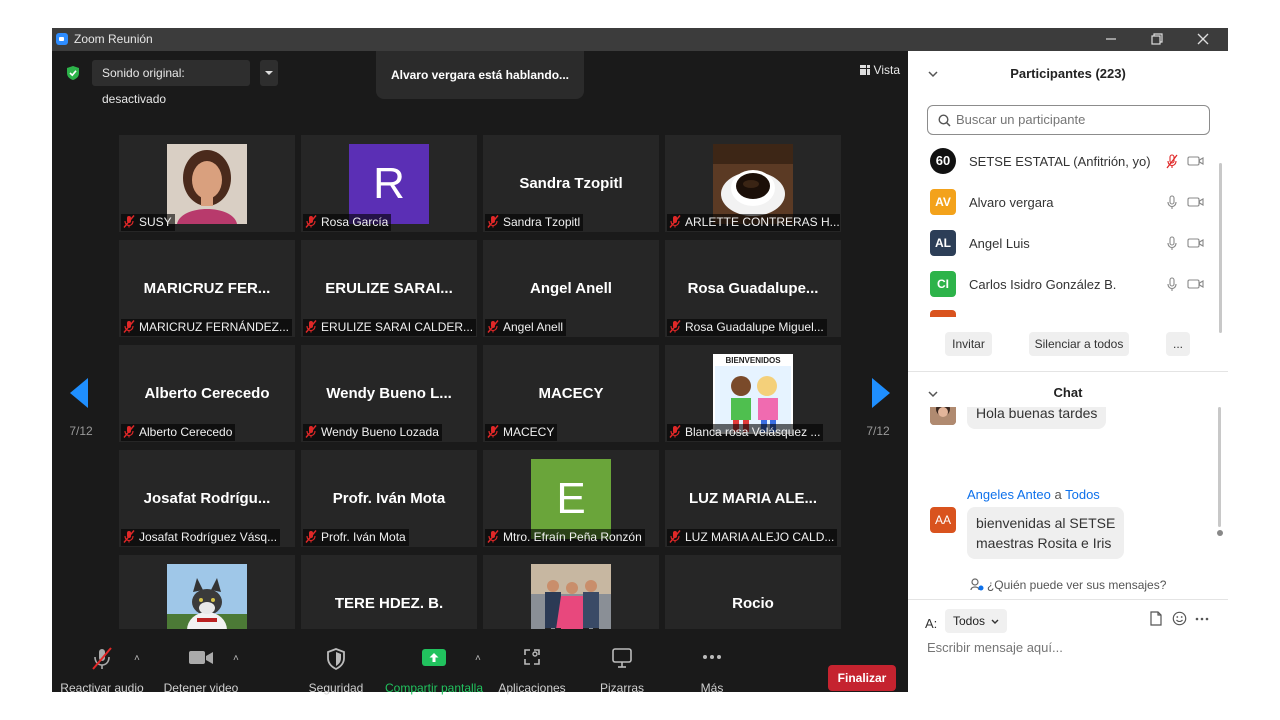  I want to click on participants-scrollbar, so click(1220, 248).